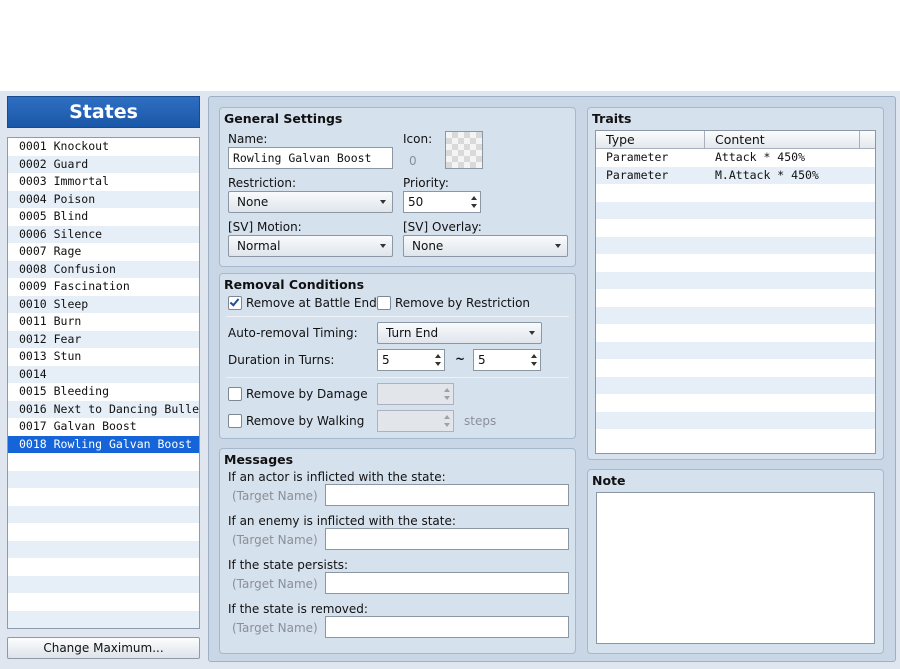  Describe the element at coordinates (298, 609) in the screenshot. I see `removed-message-label: If the state is removed:` at that location.